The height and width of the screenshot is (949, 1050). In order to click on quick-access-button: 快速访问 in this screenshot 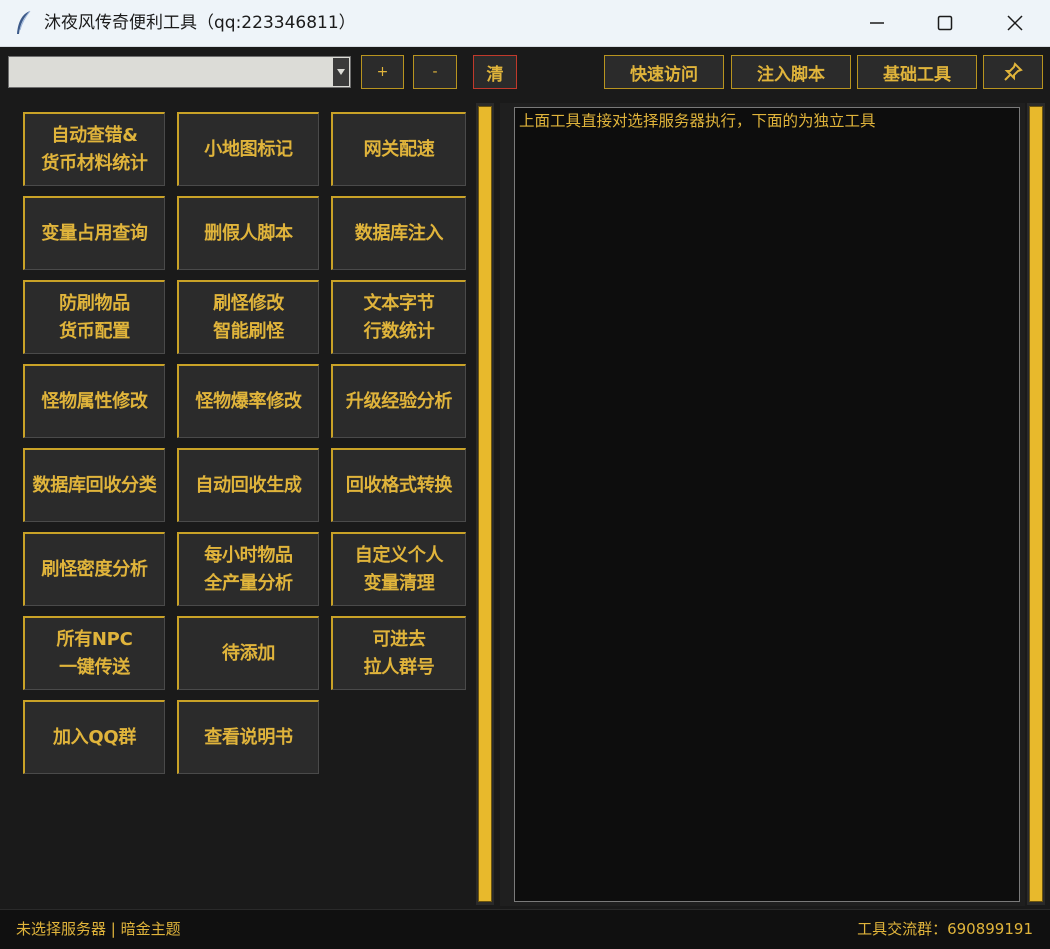, I will do `click(664, 72)`.